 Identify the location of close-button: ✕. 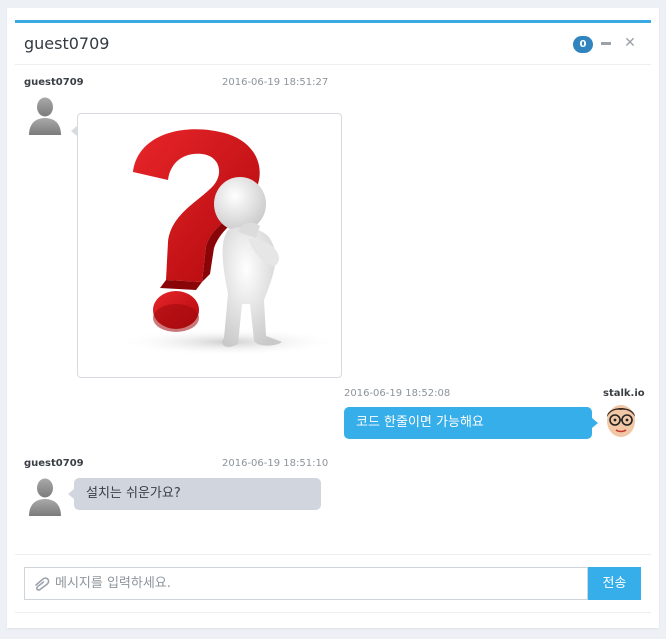
(630, 43).